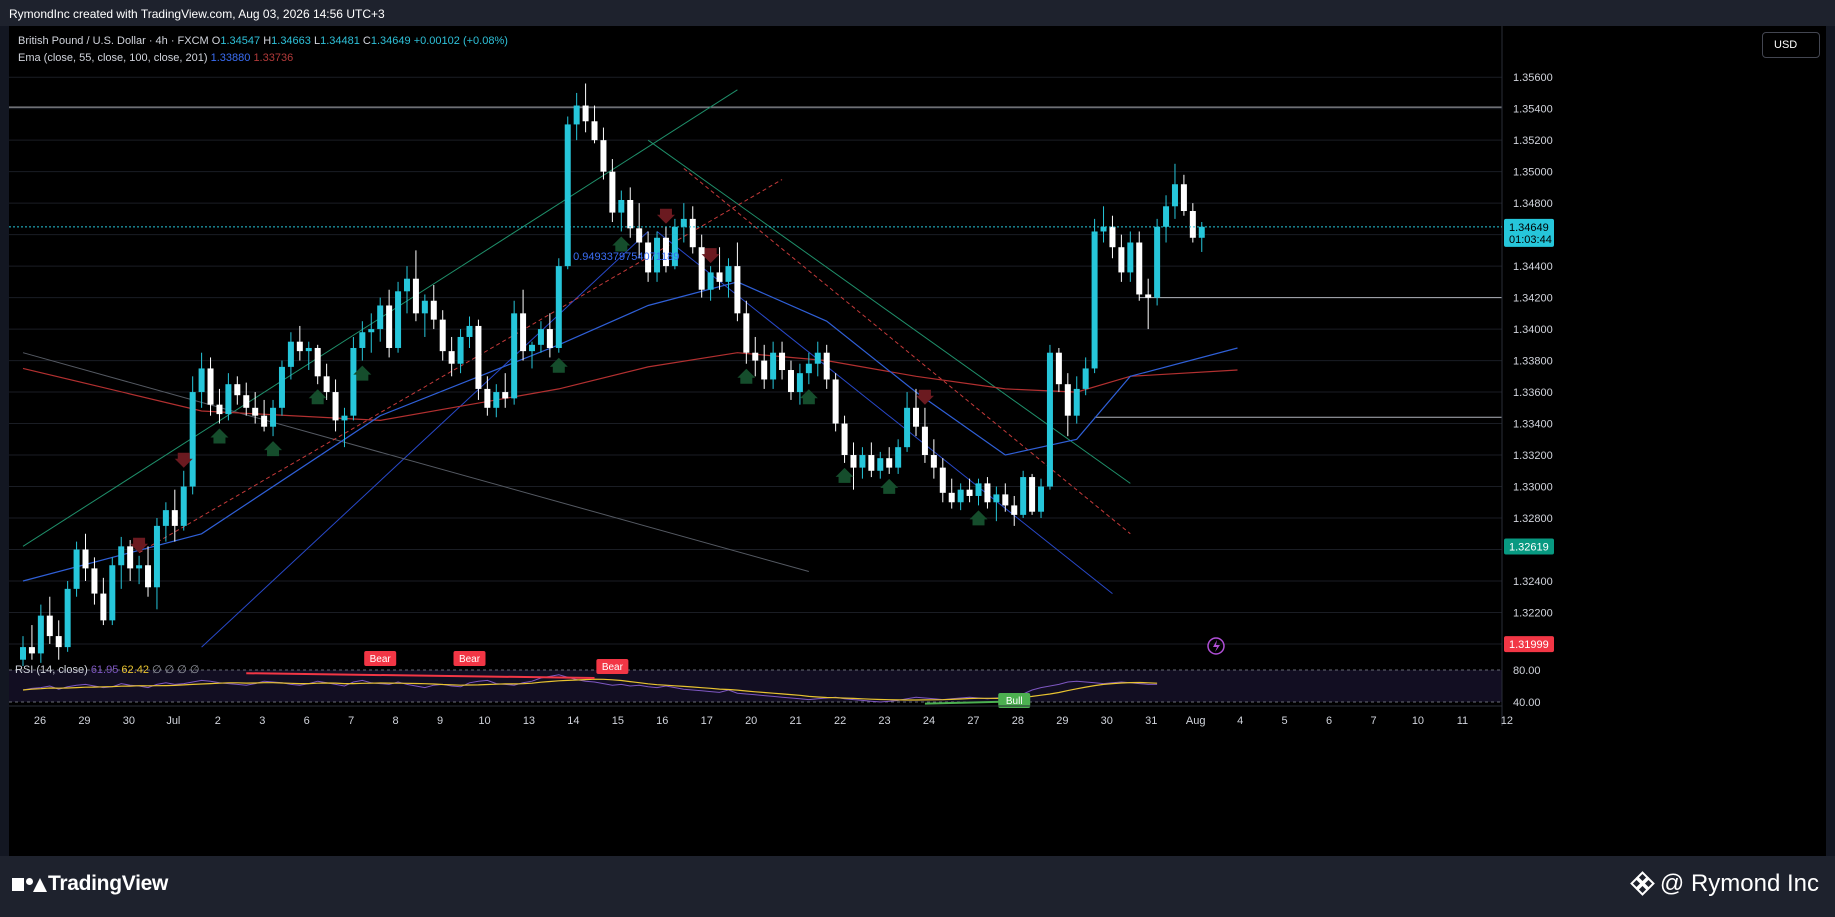  I want to click on bear-label: Bear, so click(380, 658).